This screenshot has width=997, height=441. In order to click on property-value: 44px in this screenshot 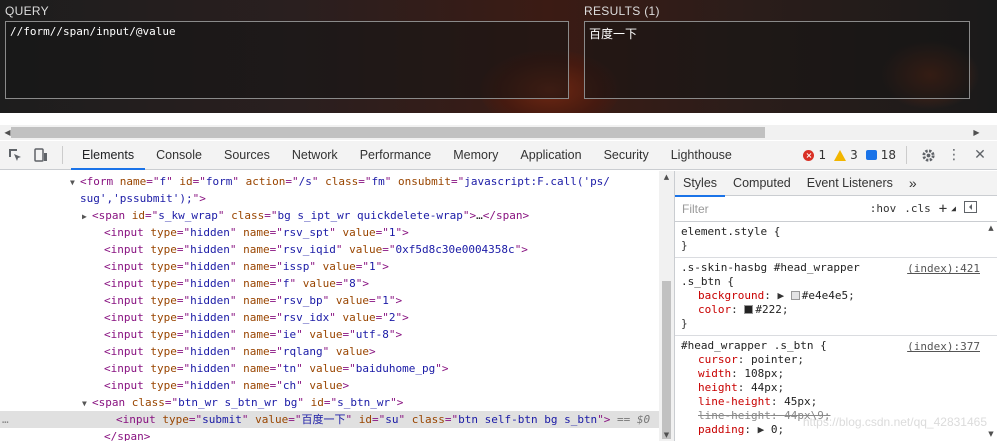, I will do `click(764, 387)`.